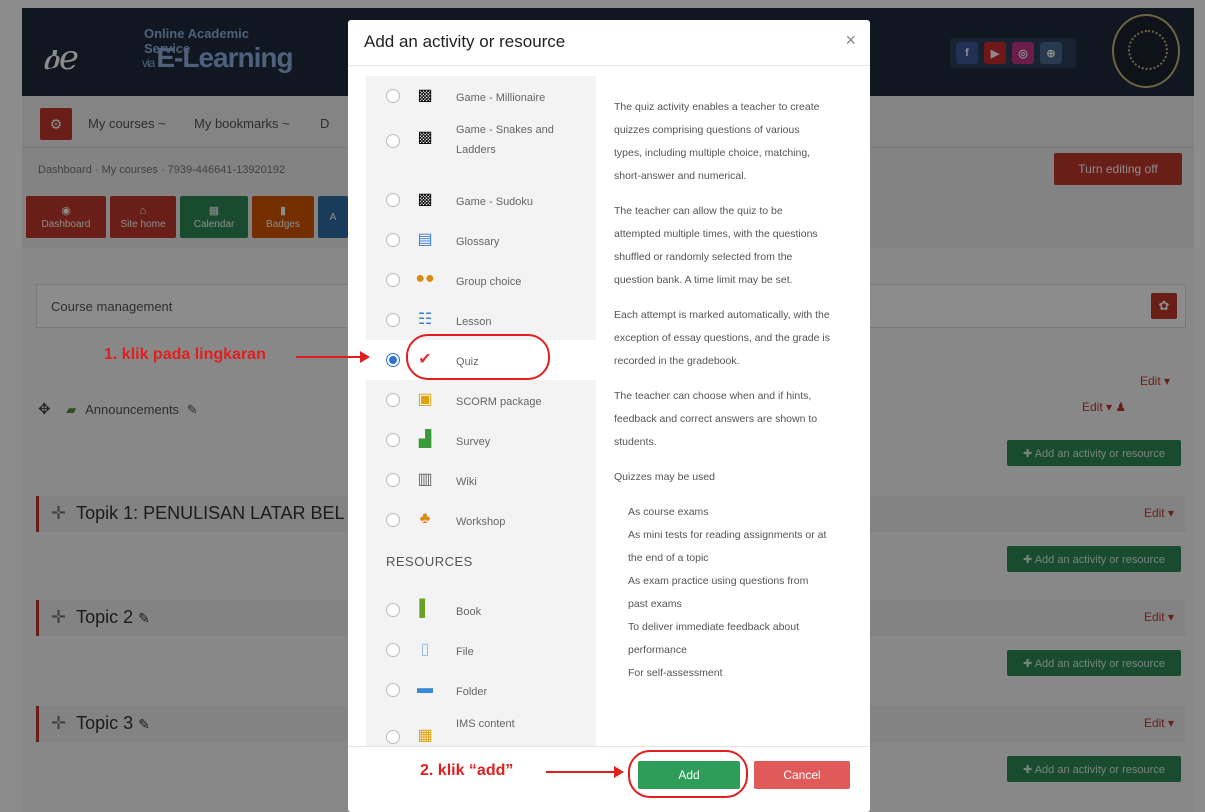 The width and height of the screenshot is (1205, 812). What do you see at coordinates (802, 775) in the screenshot?
I see `cancel-button: Cancel` at bounding box center [802, 775].